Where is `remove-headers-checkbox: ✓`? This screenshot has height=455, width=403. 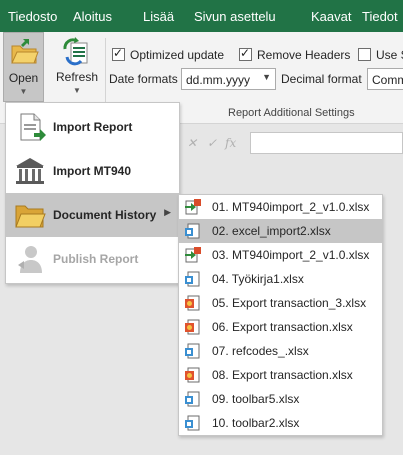
remove-headers-checkbox: ✓ is located at coordinates (245, 53).